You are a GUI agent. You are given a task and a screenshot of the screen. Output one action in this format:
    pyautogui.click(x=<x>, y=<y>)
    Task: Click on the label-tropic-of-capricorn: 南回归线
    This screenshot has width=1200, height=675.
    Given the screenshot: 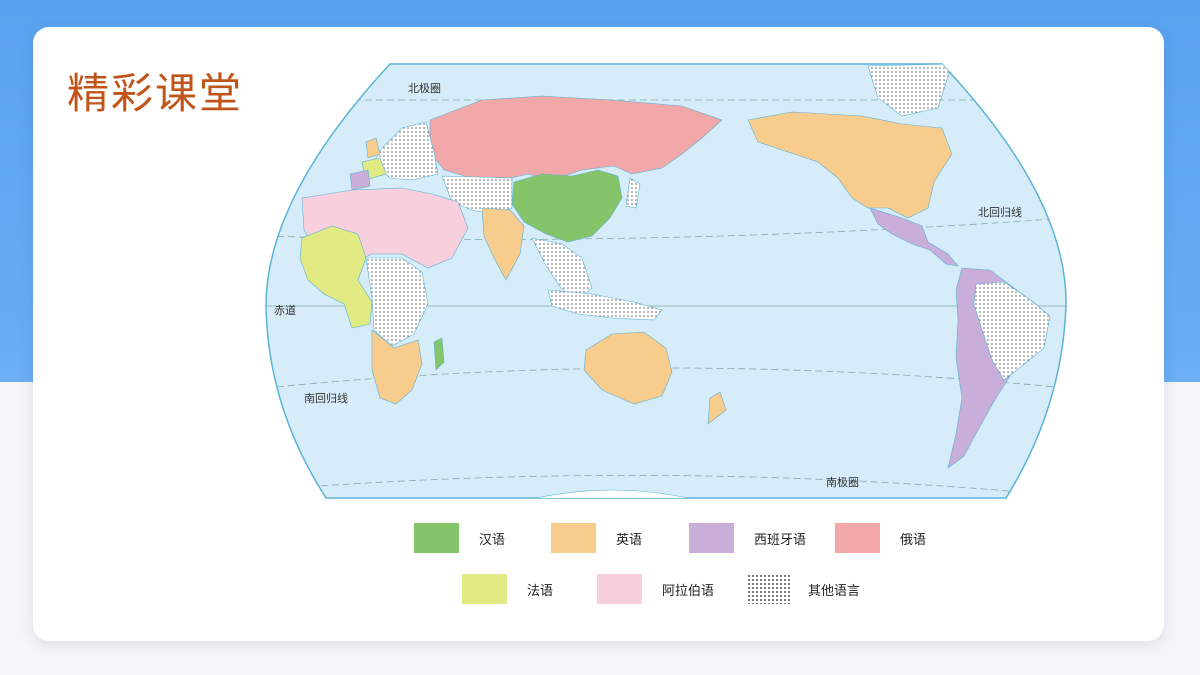 What is the action you would take?
    pyautogui.click(x=326, y=398)
    